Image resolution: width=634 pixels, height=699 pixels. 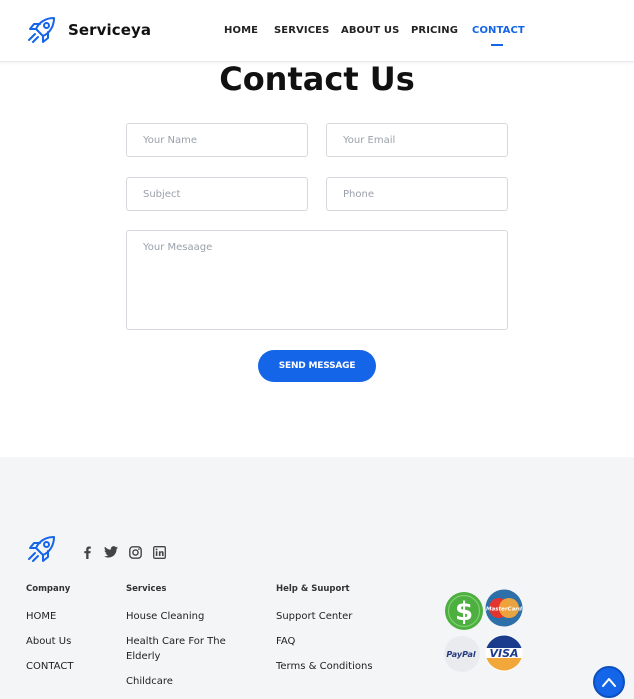 I want to click on facebook-icon, so click(x=87, y=552).